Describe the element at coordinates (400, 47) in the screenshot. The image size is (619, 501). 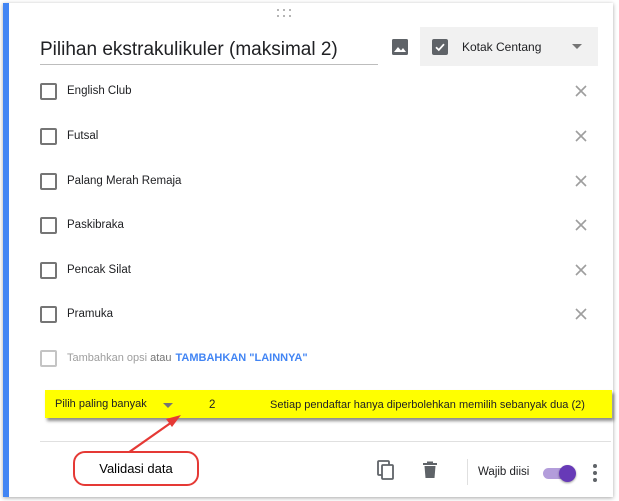
I see `add-image-icon` at that location.